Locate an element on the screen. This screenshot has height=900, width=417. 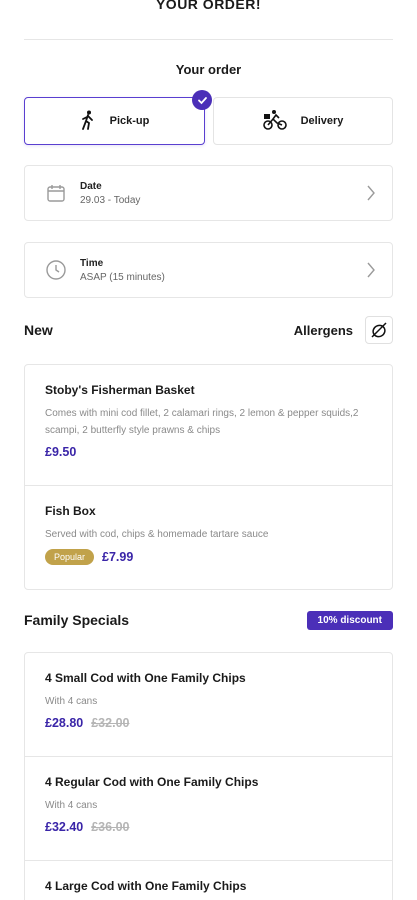
header-divider is located at coordinates (208, 39).